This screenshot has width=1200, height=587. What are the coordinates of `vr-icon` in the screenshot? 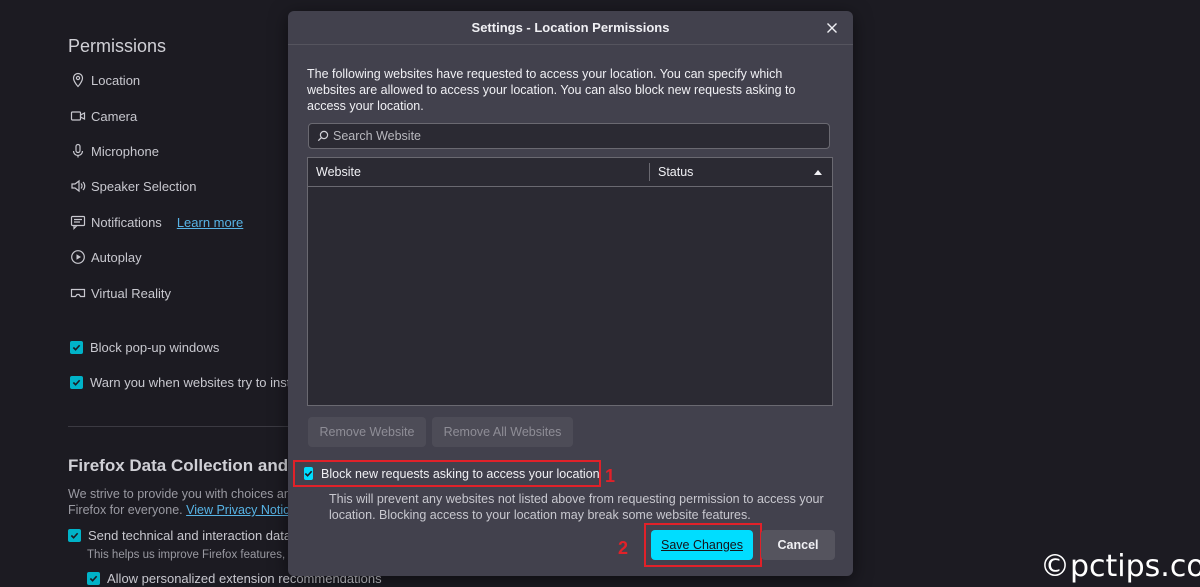 It's located at (78, 293).